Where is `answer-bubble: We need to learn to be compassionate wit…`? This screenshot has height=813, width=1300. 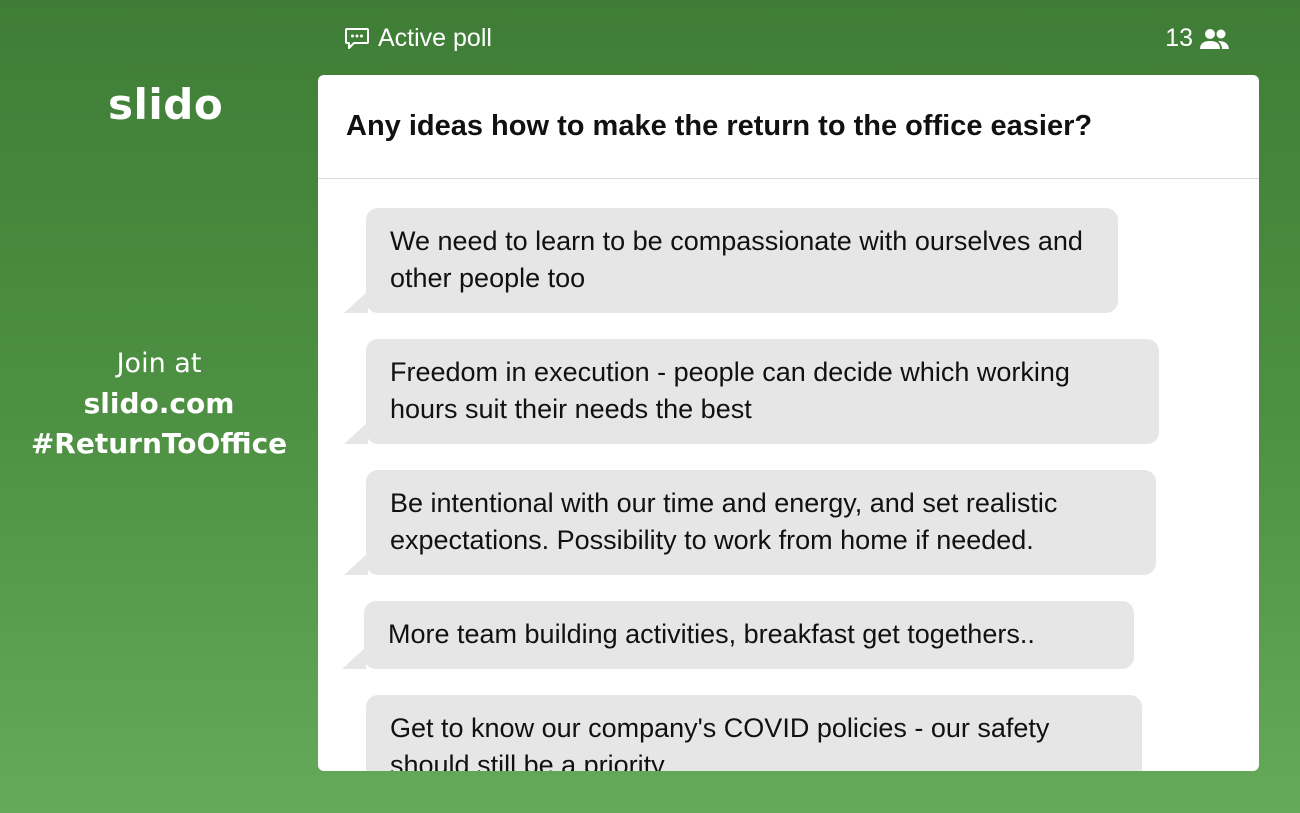 answer-bubble: We need to learn to be compassionate wit… is located at coordinates (731, 260).